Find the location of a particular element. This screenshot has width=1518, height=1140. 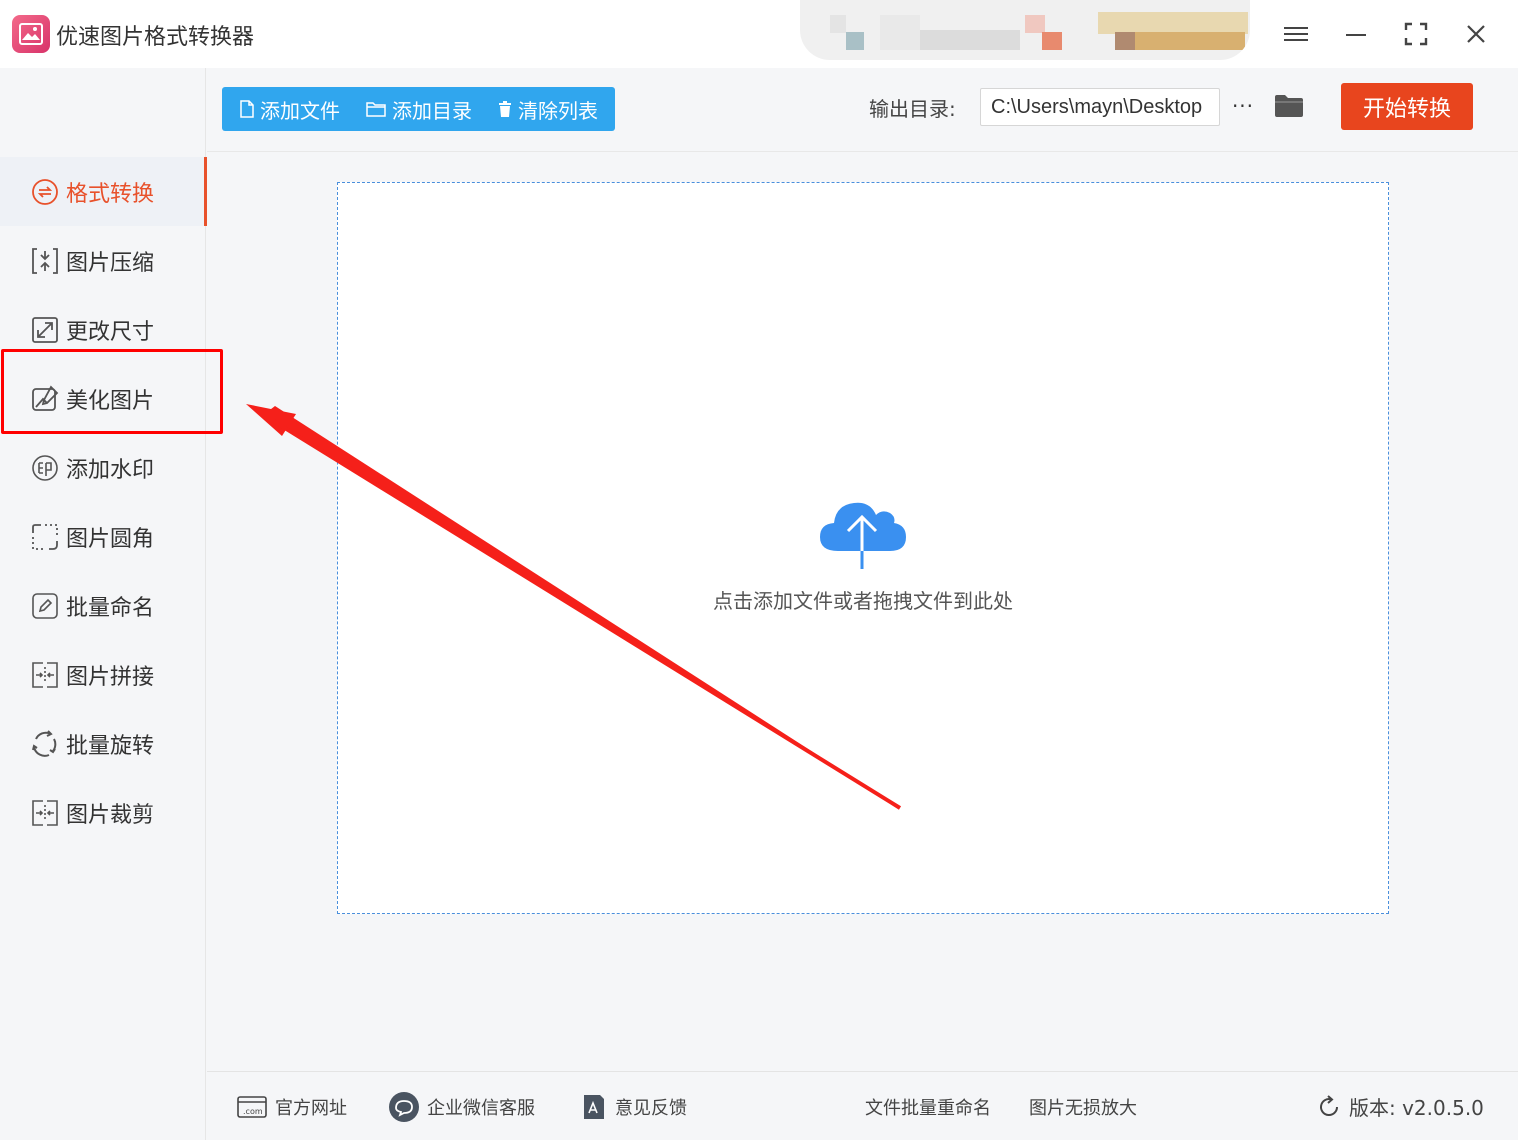

browse-more-button: ··· is located at coordinates (1243, 106).